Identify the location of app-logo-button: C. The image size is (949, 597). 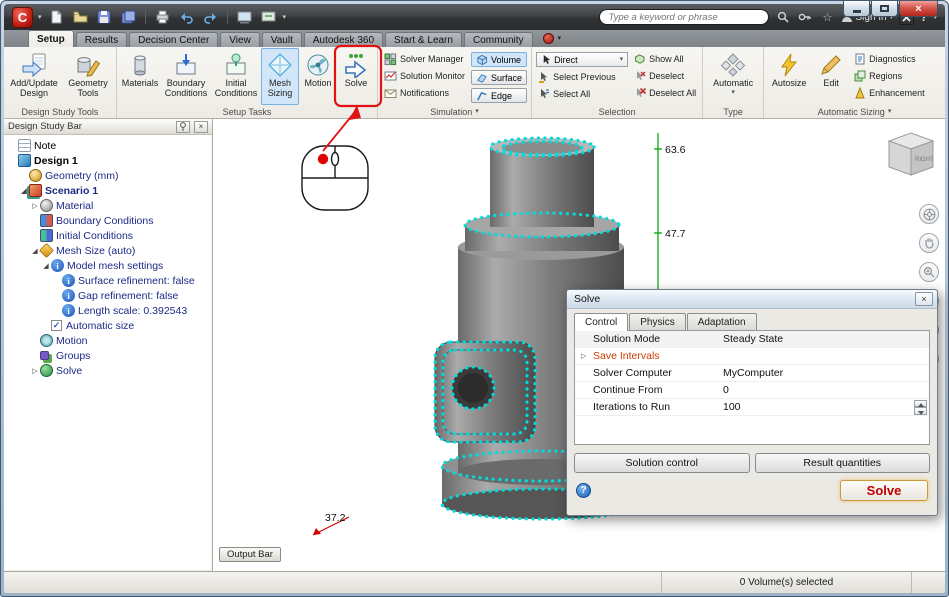
(22, 17).